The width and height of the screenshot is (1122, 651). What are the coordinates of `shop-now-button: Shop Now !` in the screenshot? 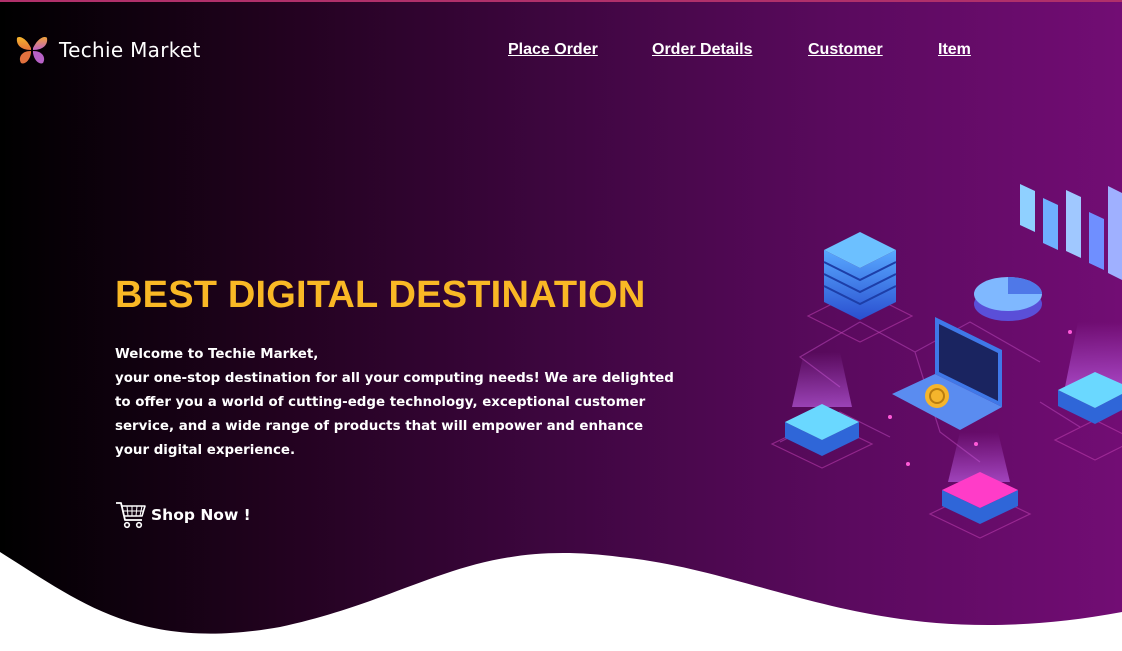 It's located at (183, 515).